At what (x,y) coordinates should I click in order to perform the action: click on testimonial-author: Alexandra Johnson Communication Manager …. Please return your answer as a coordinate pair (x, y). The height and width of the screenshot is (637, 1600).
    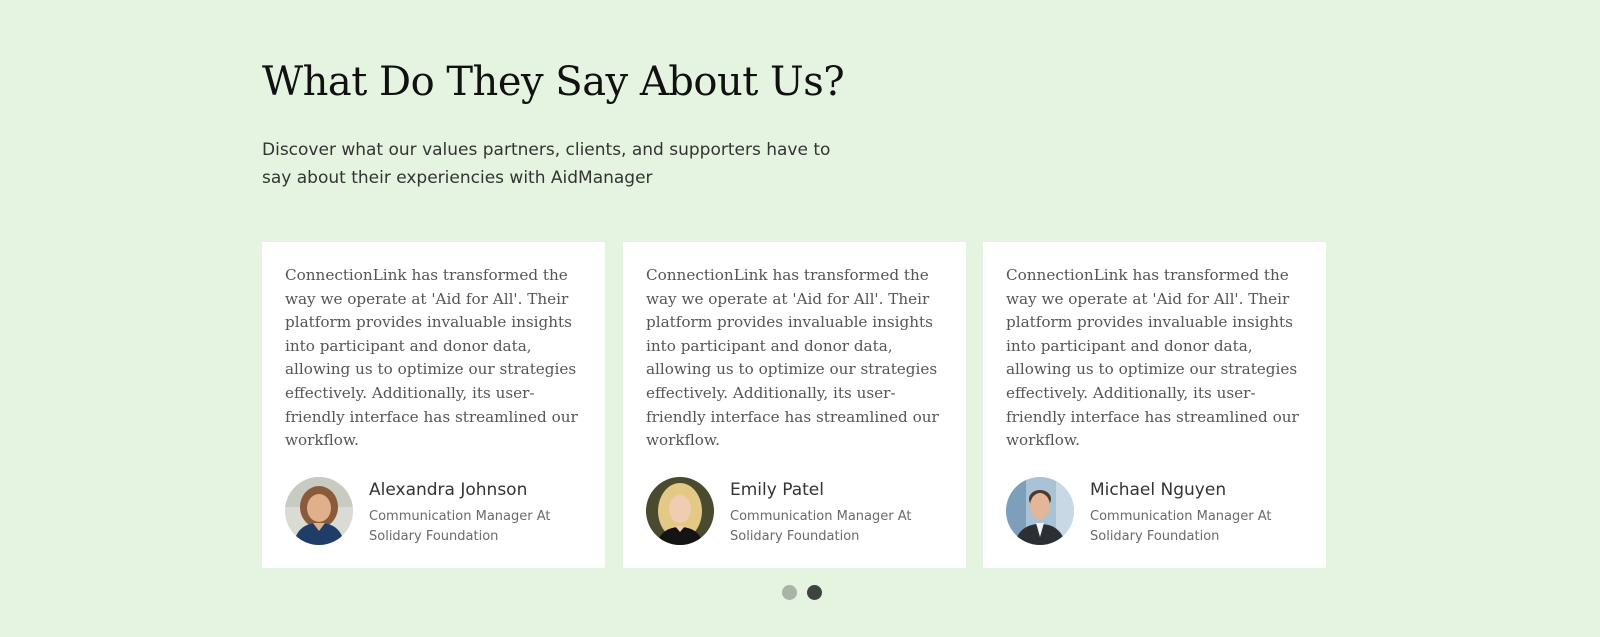
    Looking at the image, I should click on (435, 512).